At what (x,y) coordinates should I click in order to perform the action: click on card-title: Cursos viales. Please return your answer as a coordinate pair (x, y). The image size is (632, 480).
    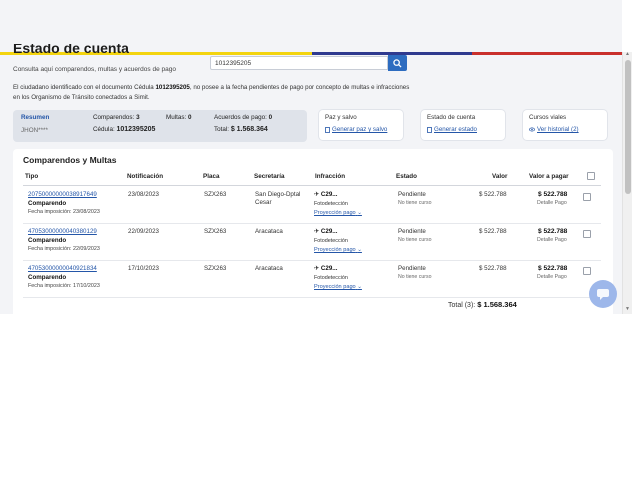
    Looking at the image, I should click on (548, 117).